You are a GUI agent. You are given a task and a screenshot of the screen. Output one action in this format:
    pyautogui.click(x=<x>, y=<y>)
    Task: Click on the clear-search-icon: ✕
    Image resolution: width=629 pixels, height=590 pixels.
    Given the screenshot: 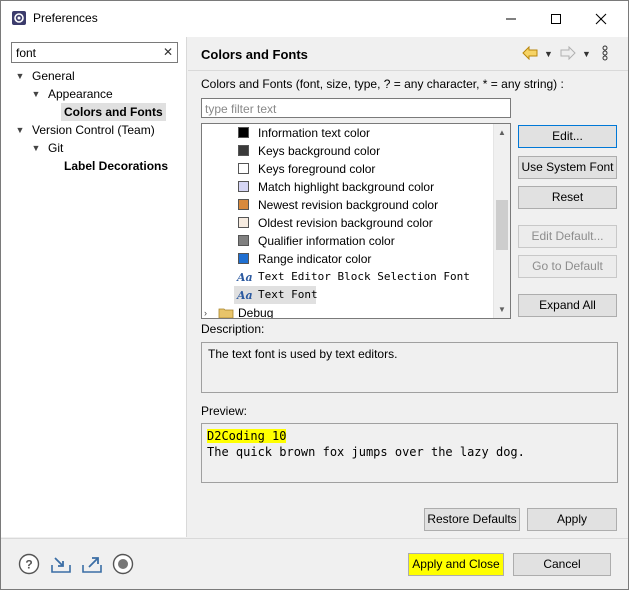 What is the action you would take?
    pyautogui.click(x=168, y=52)
    